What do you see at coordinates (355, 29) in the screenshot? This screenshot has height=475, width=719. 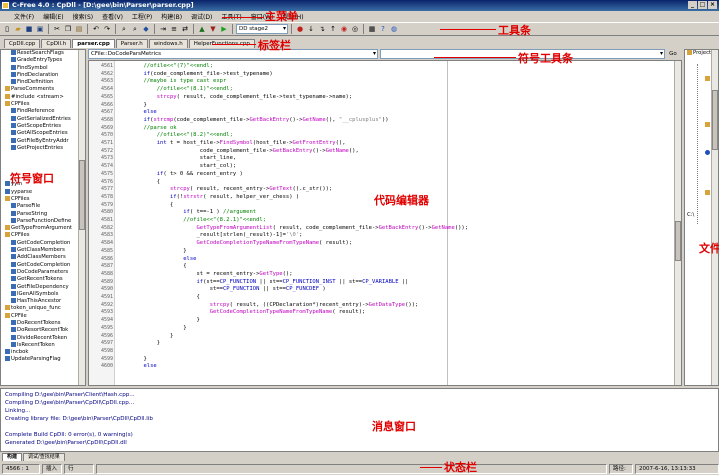 I see `watch-icon: ◎` at bounding box center [355, 29].